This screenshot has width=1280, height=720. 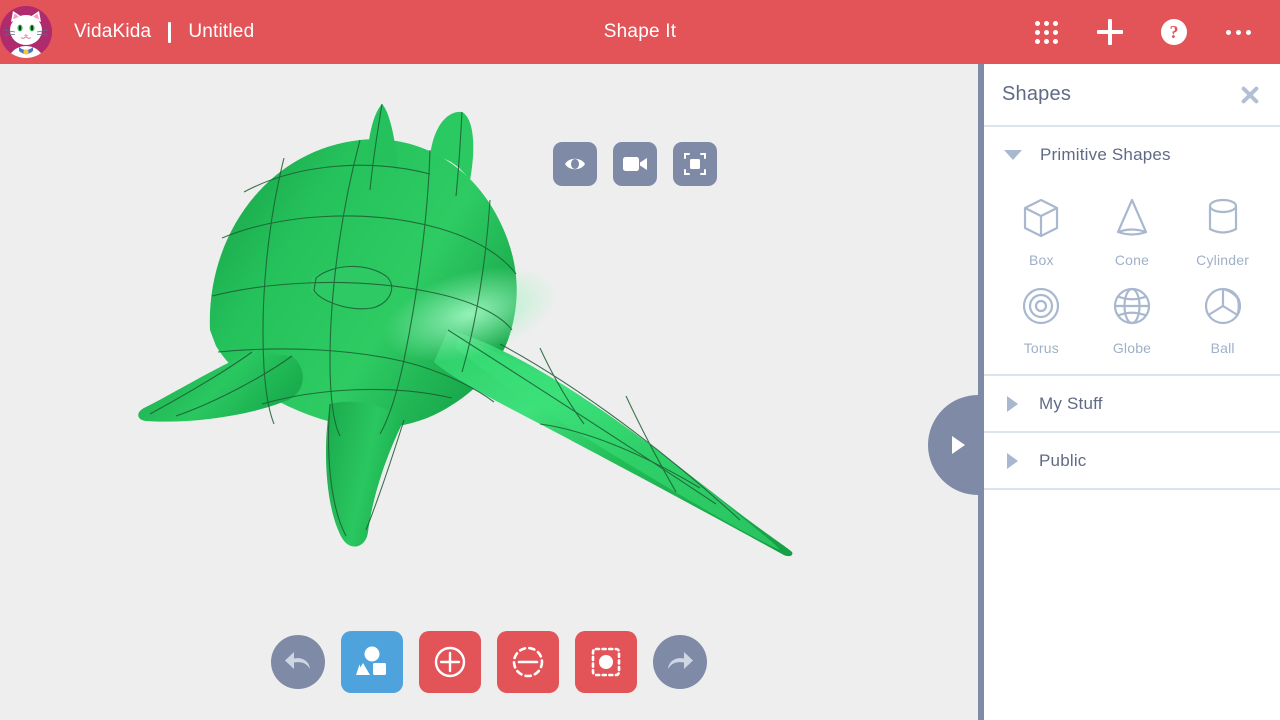 What do you see at coordinates (1250, 95) in the screenshot?
I see `close-icon` at bounding box center [1250, 95].